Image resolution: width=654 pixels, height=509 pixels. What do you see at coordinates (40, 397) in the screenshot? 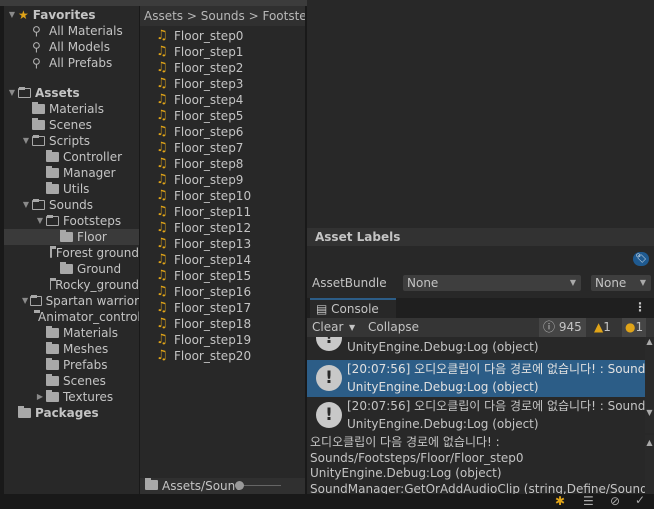
I see `expand-arrow-icon: ▶` at bounding box center [40, 397].